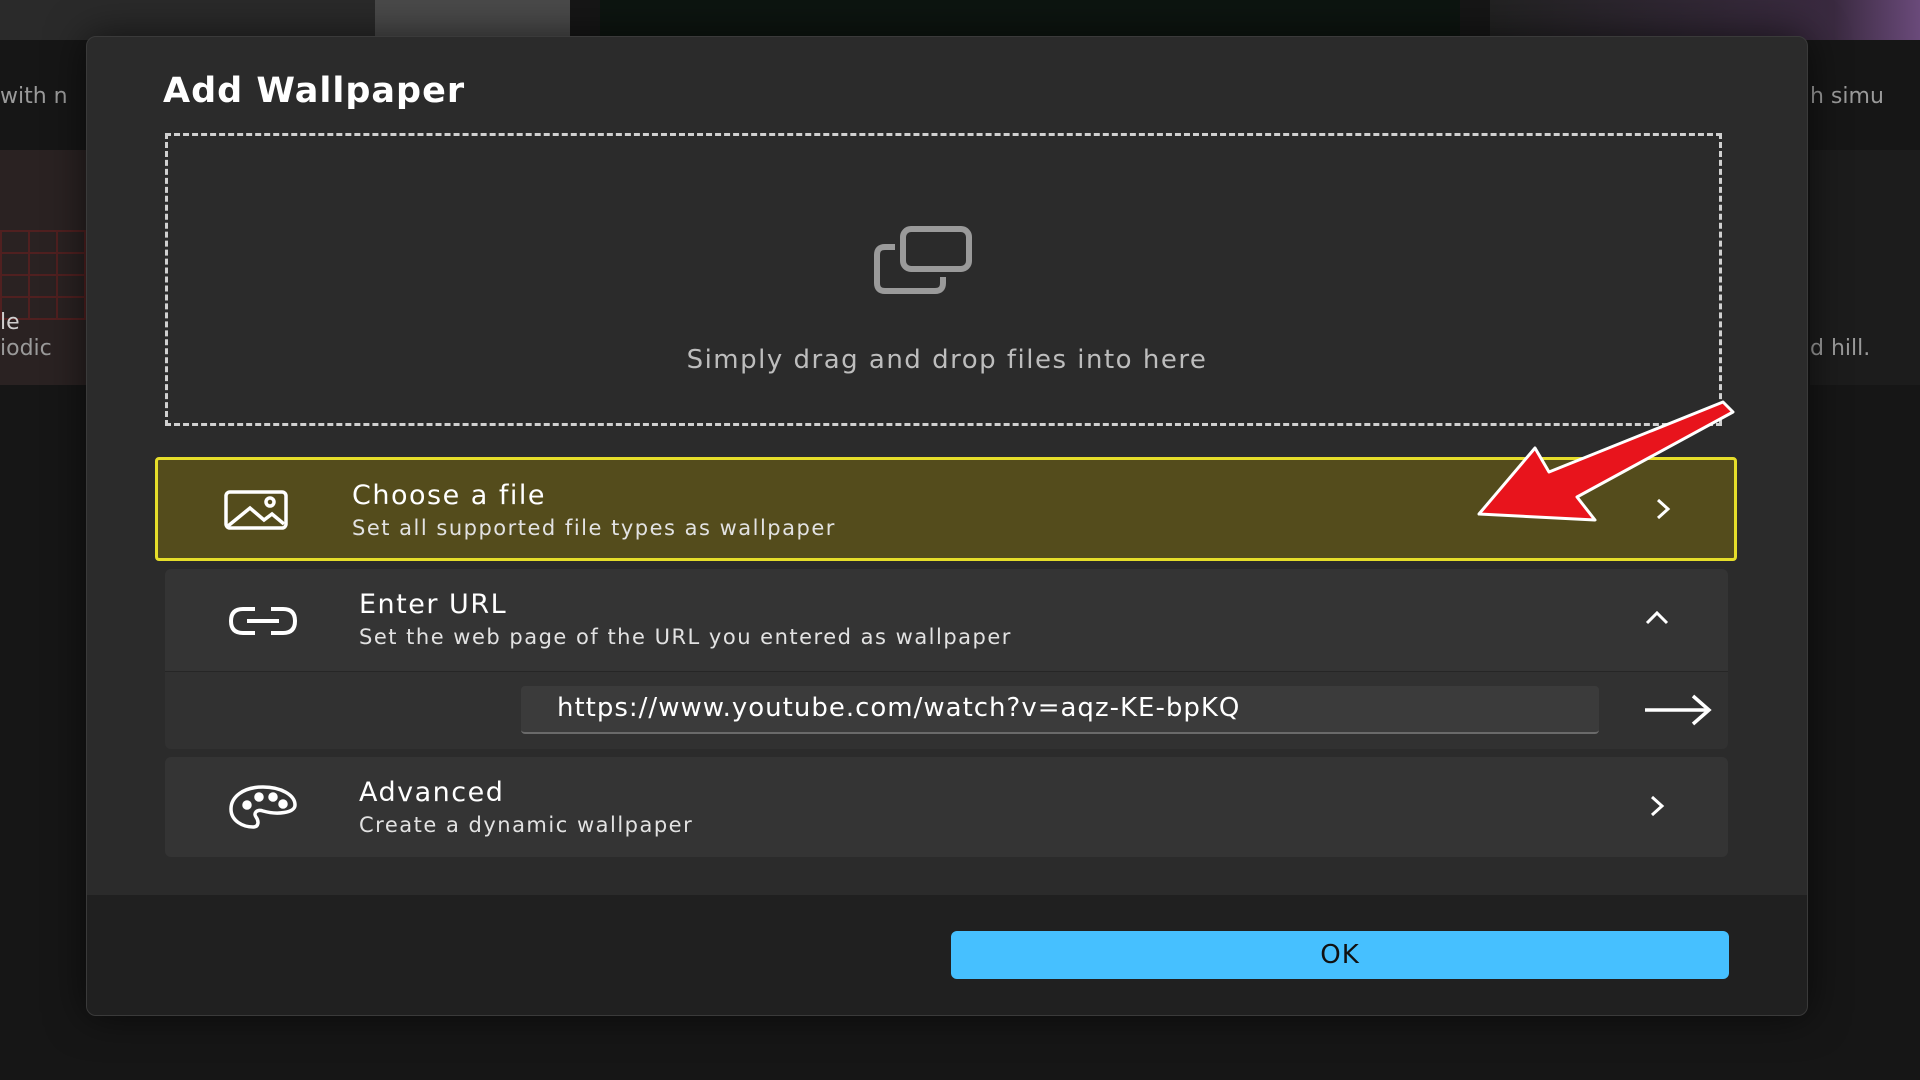 This screenshot has height=1080, width=1920. What do you see at coordinates (526, 825) in the screenshot?
I see `advanced-subtitle: Create a dynamic wallpaper` at bounding box center [526, 825].